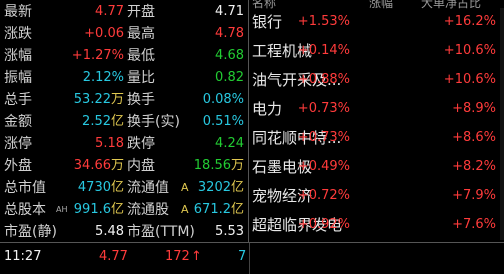  I want to click on quote-value: 0.51%, so click(223, 121).